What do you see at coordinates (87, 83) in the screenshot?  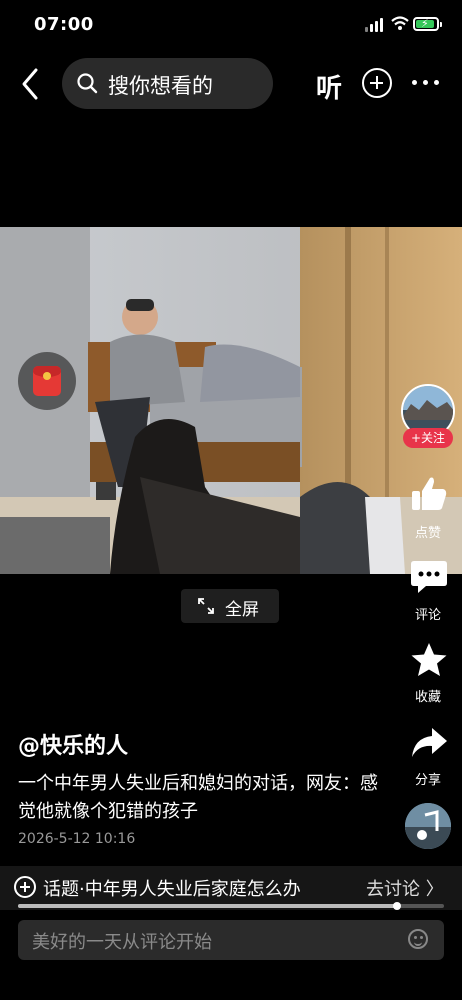 I see `search-icon` at bounding box center [87, 83].